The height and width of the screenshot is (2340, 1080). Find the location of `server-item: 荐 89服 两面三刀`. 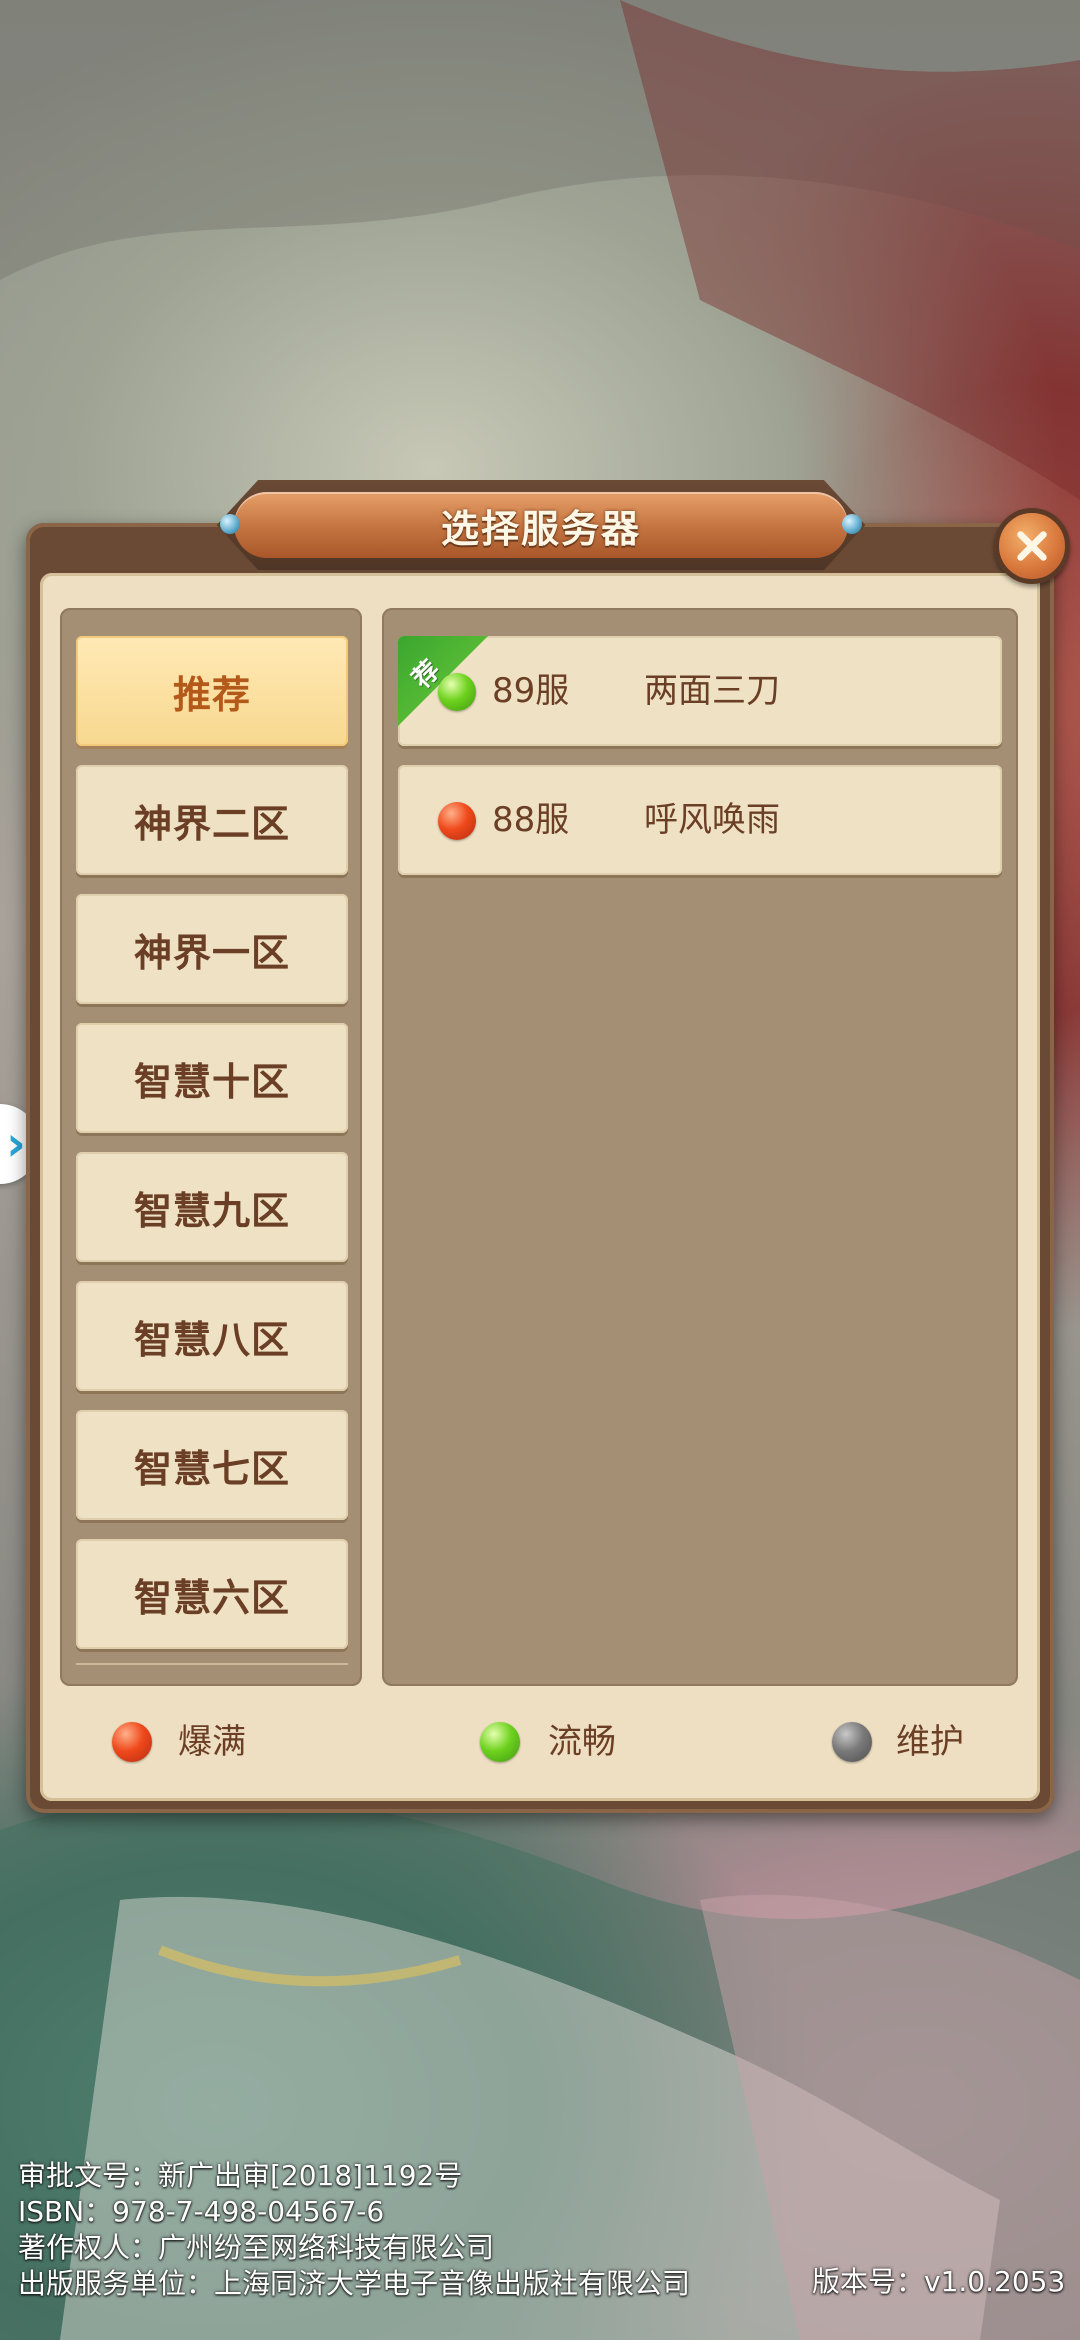

server-item: 荐 89服 两面三刀 is located at coordinates (700, 691).